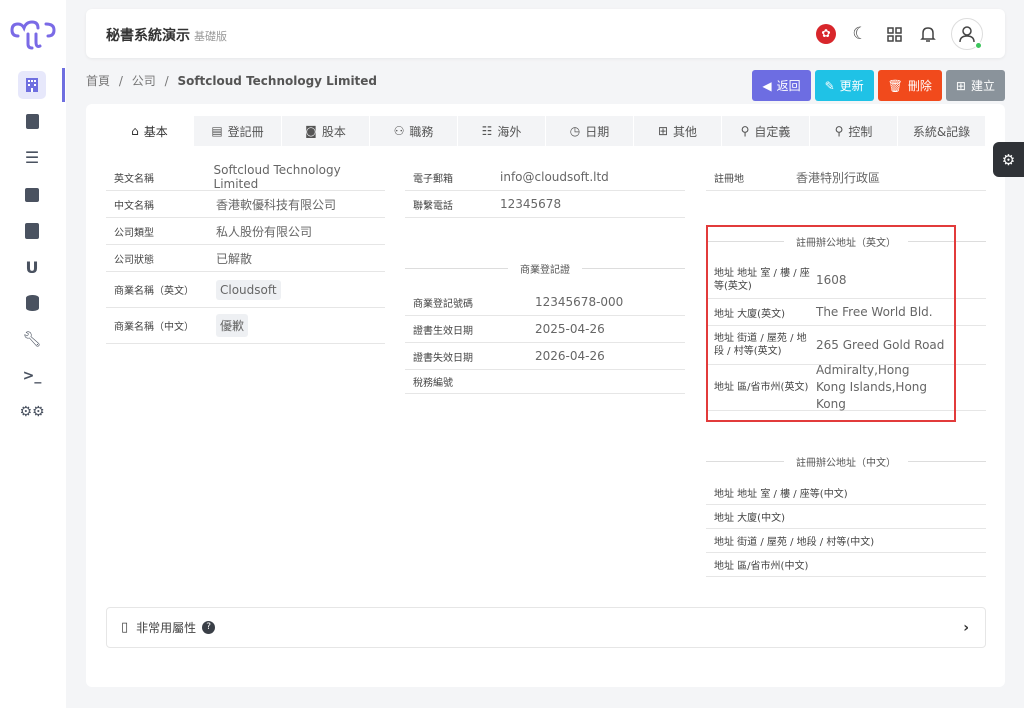 The height and width of the screenshot is (708, 1024). I want to click on edit-icon: ✎, so click(829, 85).